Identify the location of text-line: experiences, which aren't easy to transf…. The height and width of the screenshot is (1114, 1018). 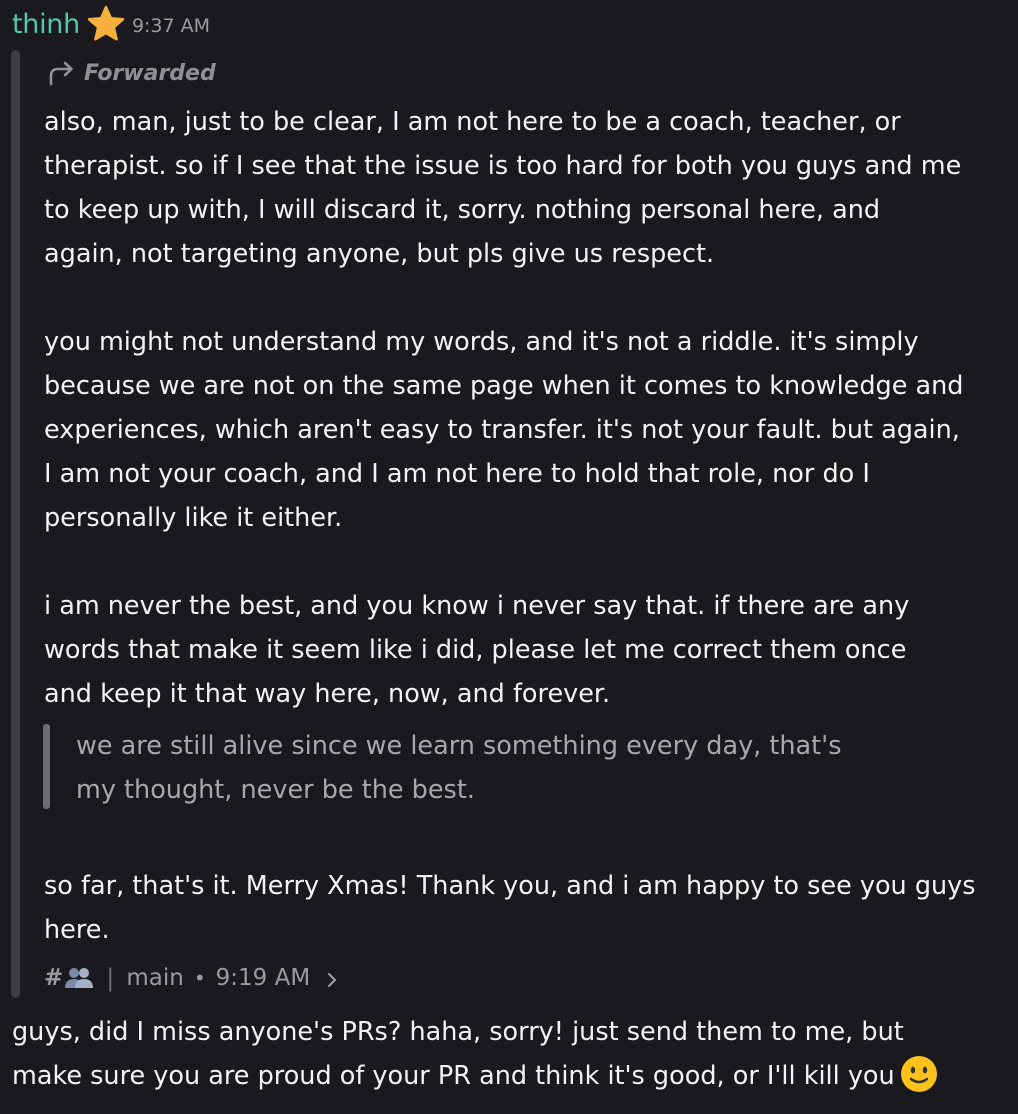
(502, 430).